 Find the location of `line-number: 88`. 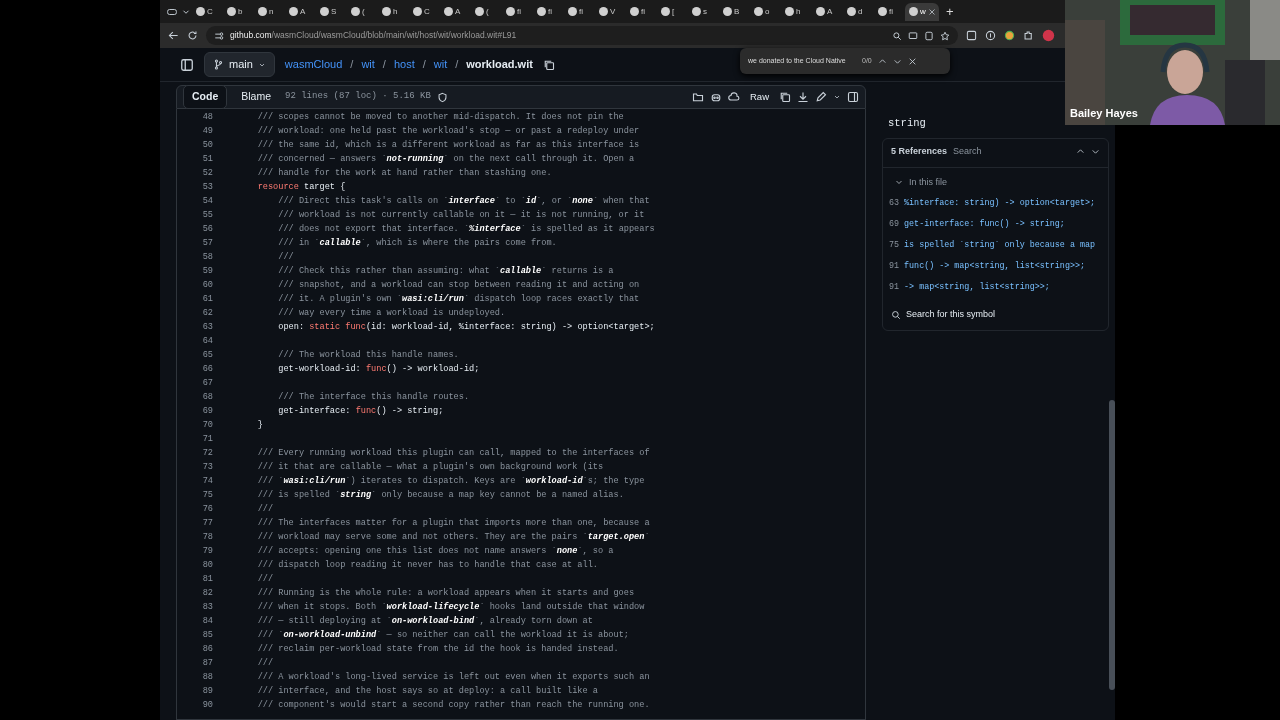

line-number: 88 is located at coordinates (207, 677).